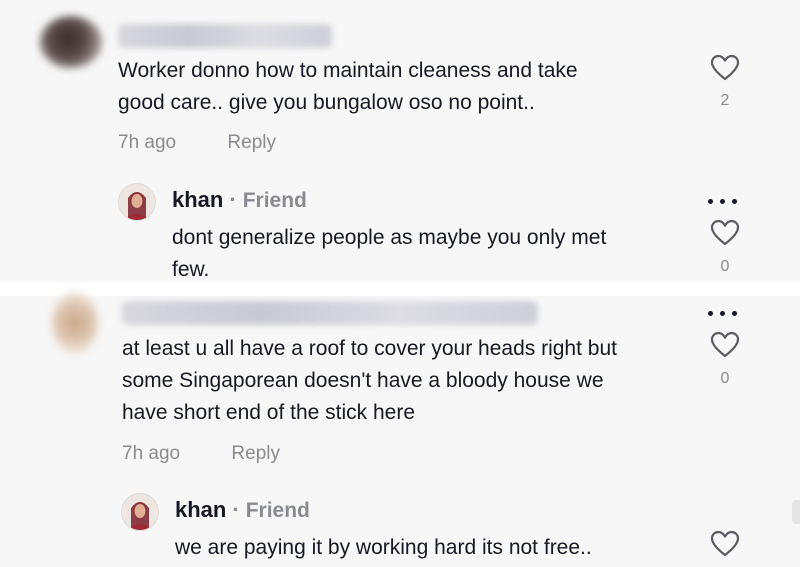 The image size is (800, 567). Describe the element at coordinates (239, 200) in the screenshot. I see `reply-author-line-1: khan · Friend` at that location.